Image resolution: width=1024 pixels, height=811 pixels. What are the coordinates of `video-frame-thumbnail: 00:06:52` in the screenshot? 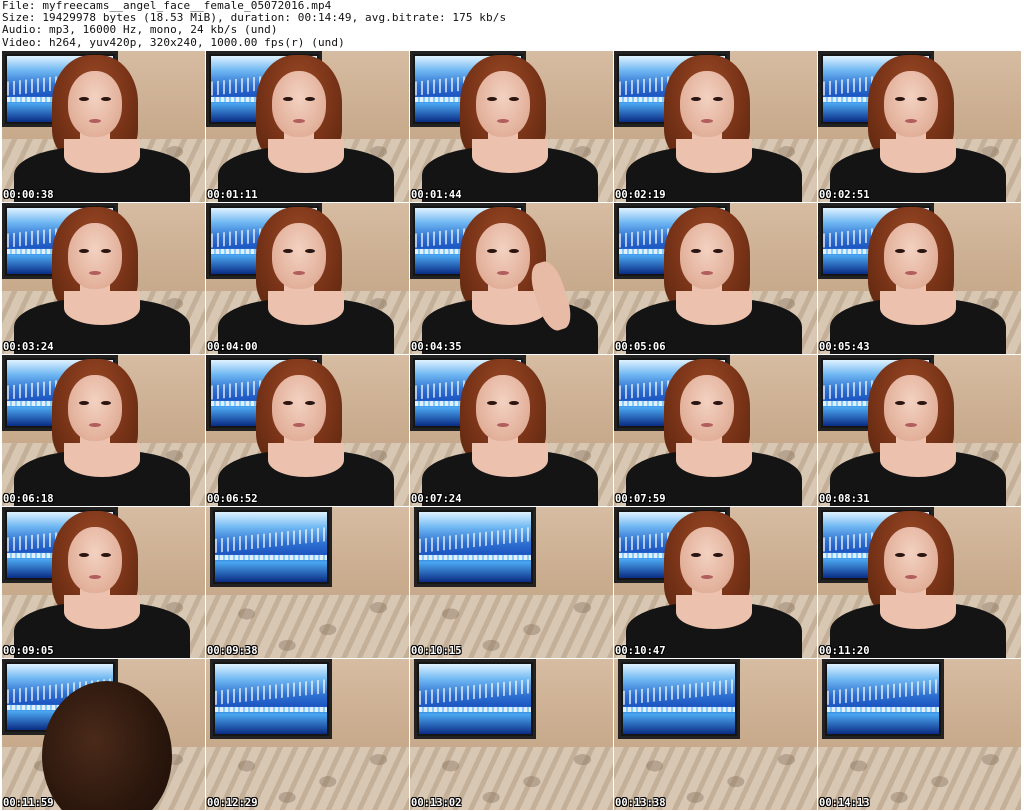 It's located at (307, 430).